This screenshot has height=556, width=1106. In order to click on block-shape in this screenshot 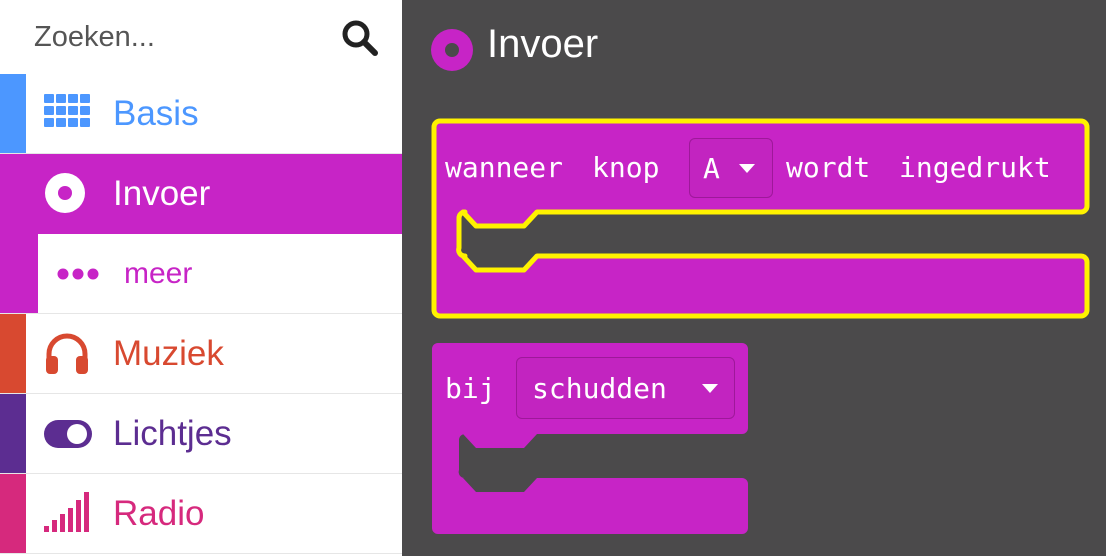, I will do `click(590, 438)`.